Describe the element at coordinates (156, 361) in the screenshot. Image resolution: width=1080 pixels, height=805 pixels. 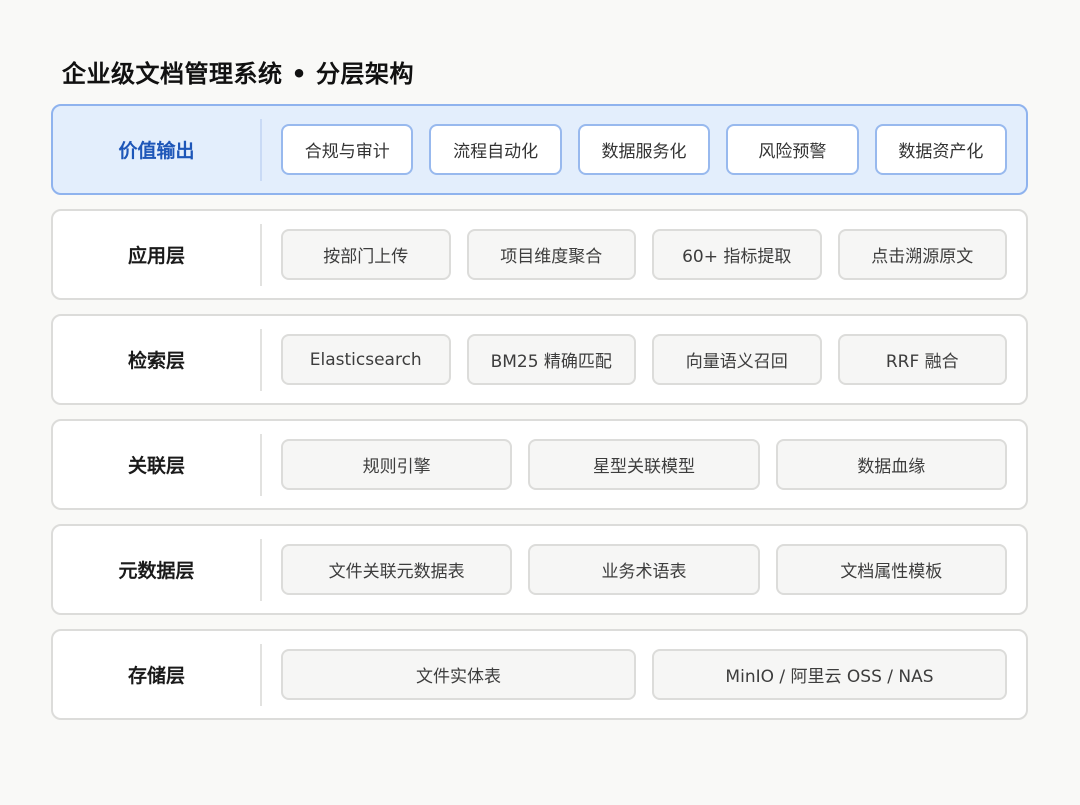
I see `layer-label: 检索层` at that location.